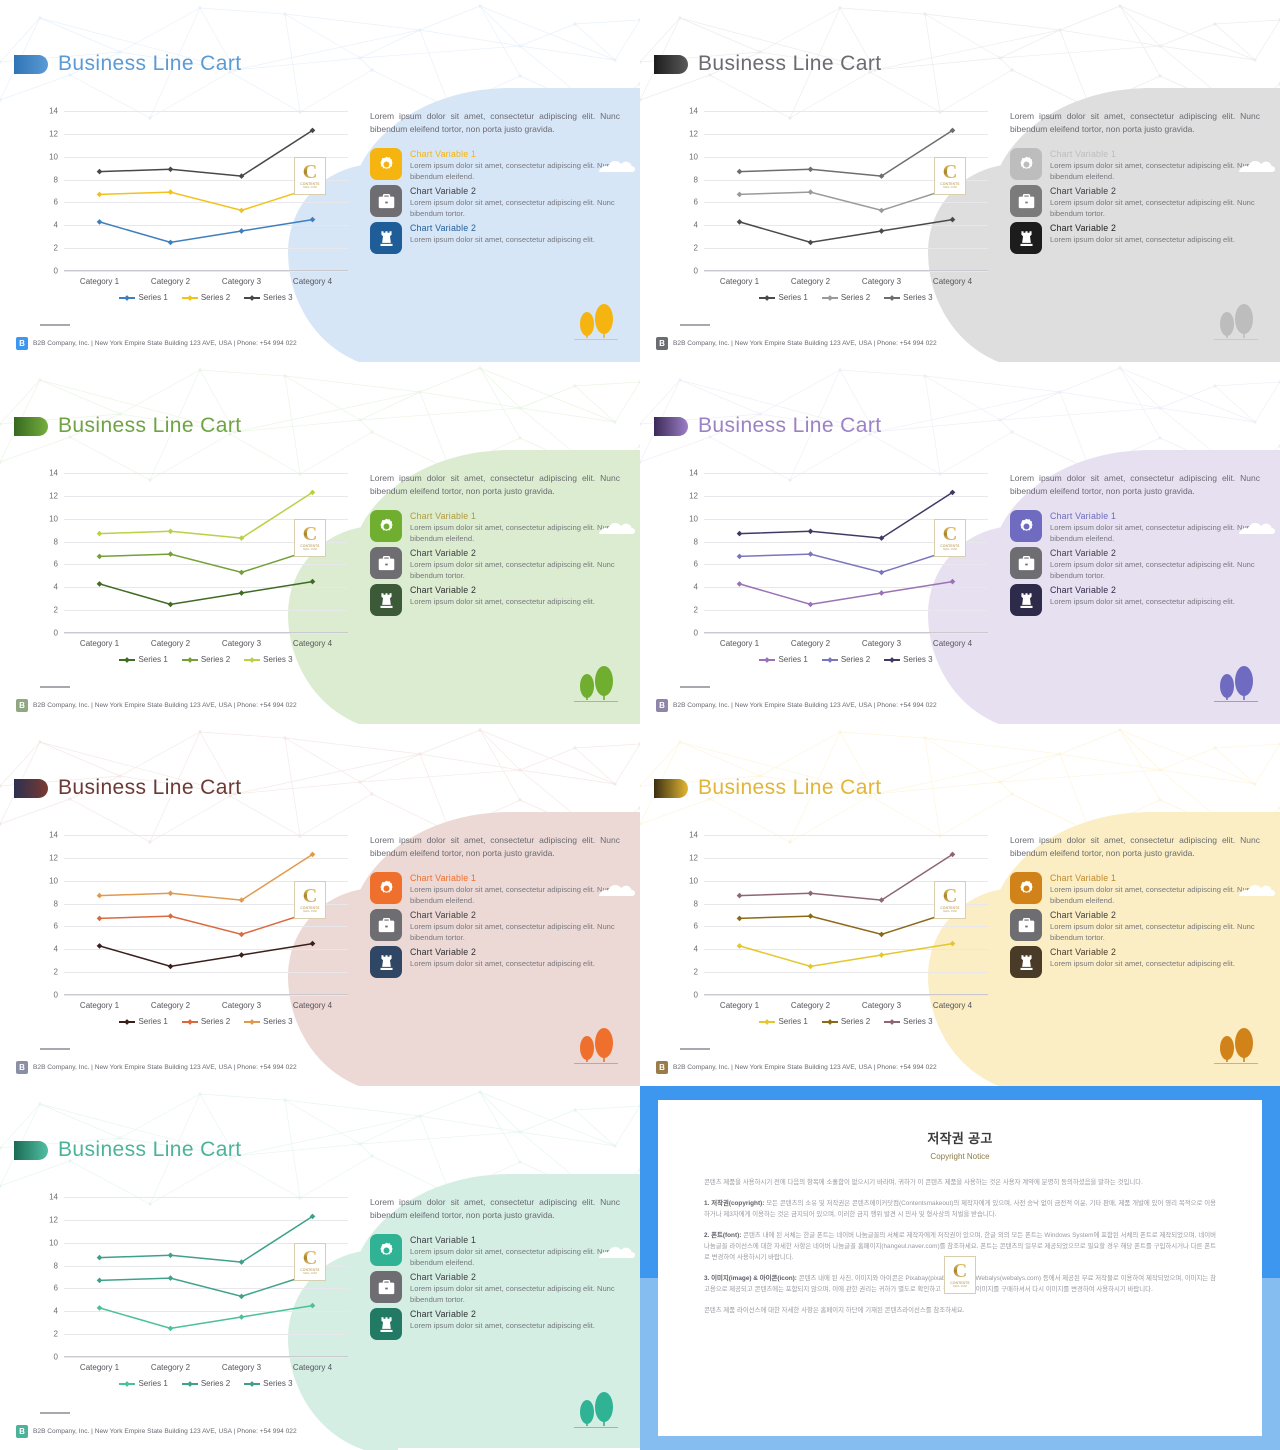  I want to click on legend-item: Series 3, so click(268, 1021).